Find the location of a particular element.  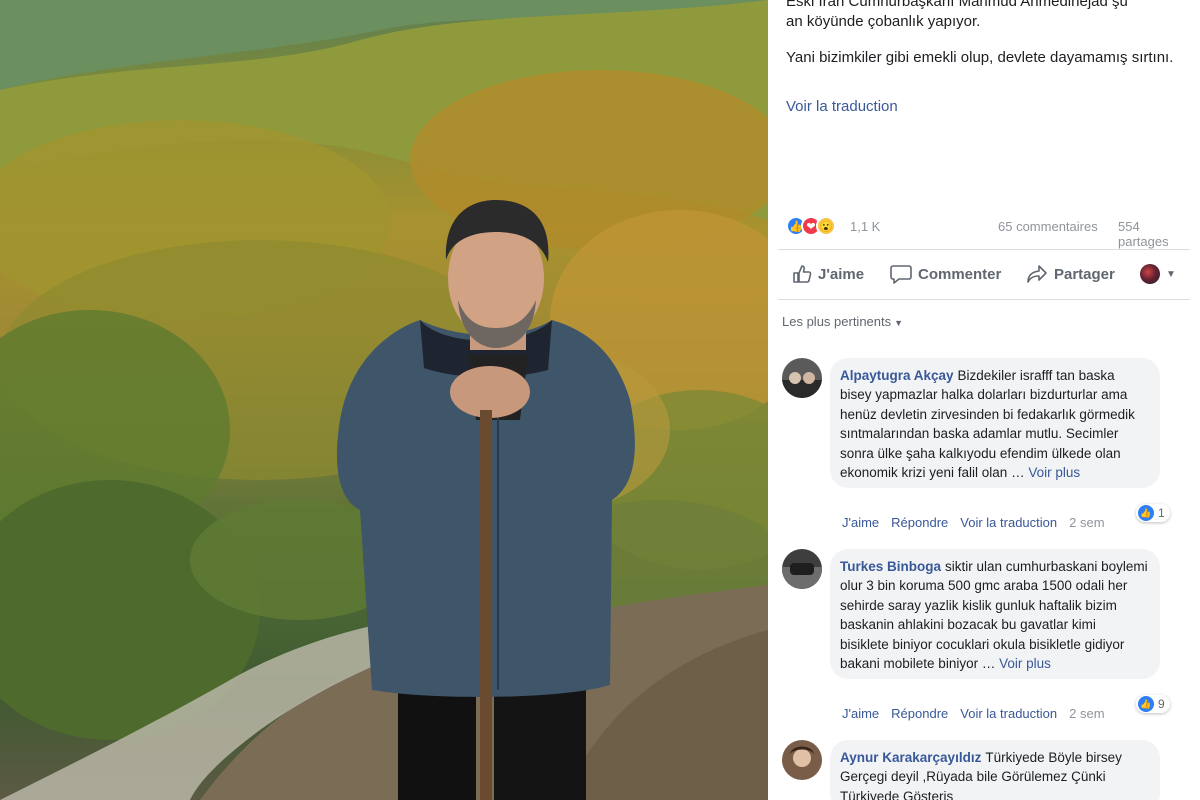

comment-sort-dropdown: Les plus pertinents ▼ is located at coordinates (842, 321).